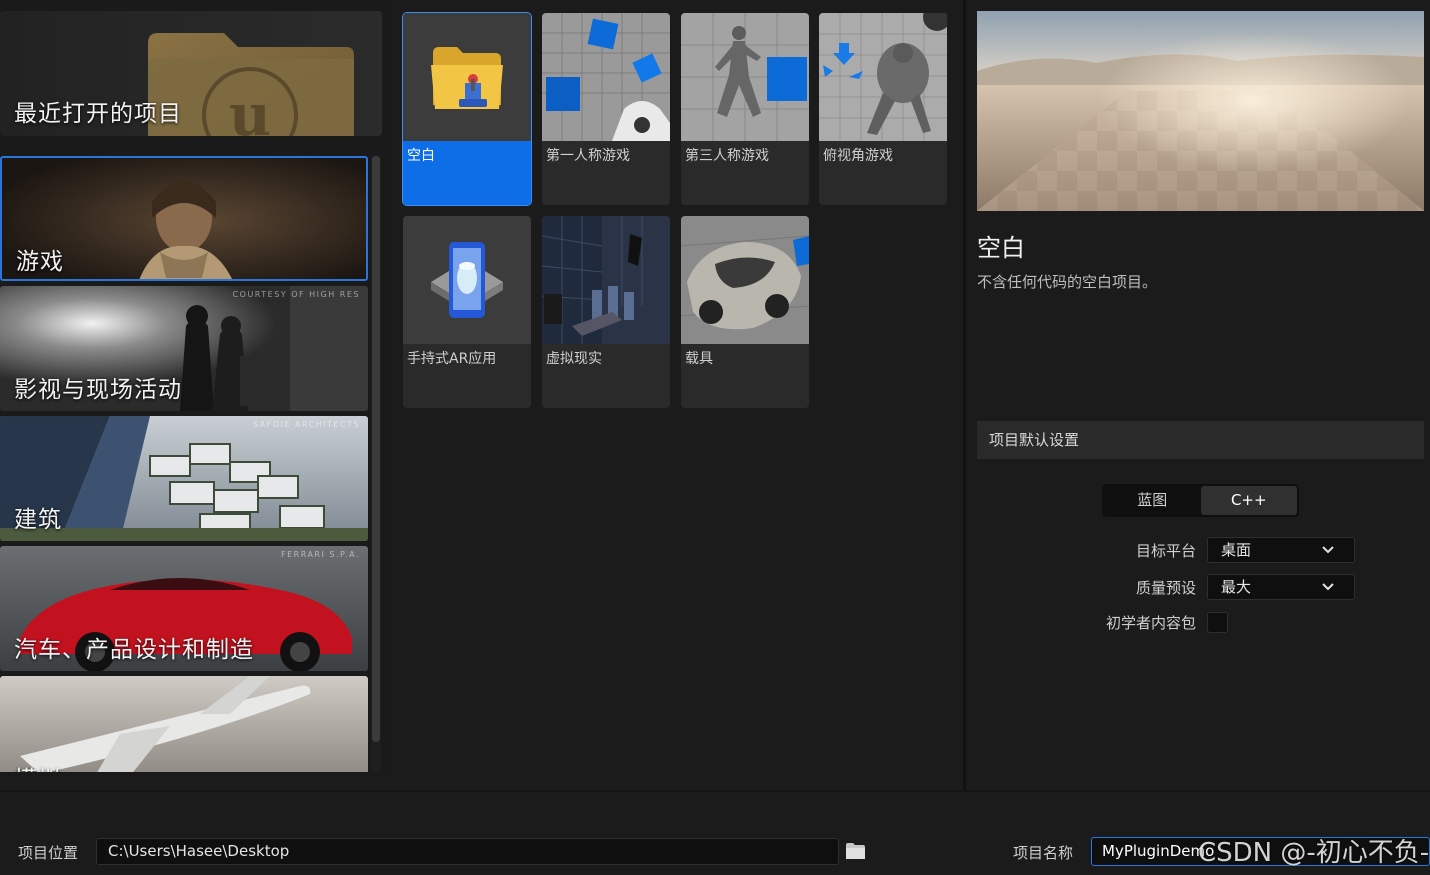  I want to click on image-credit: SAFDIE ARCHITECTS, so click(306, 424).